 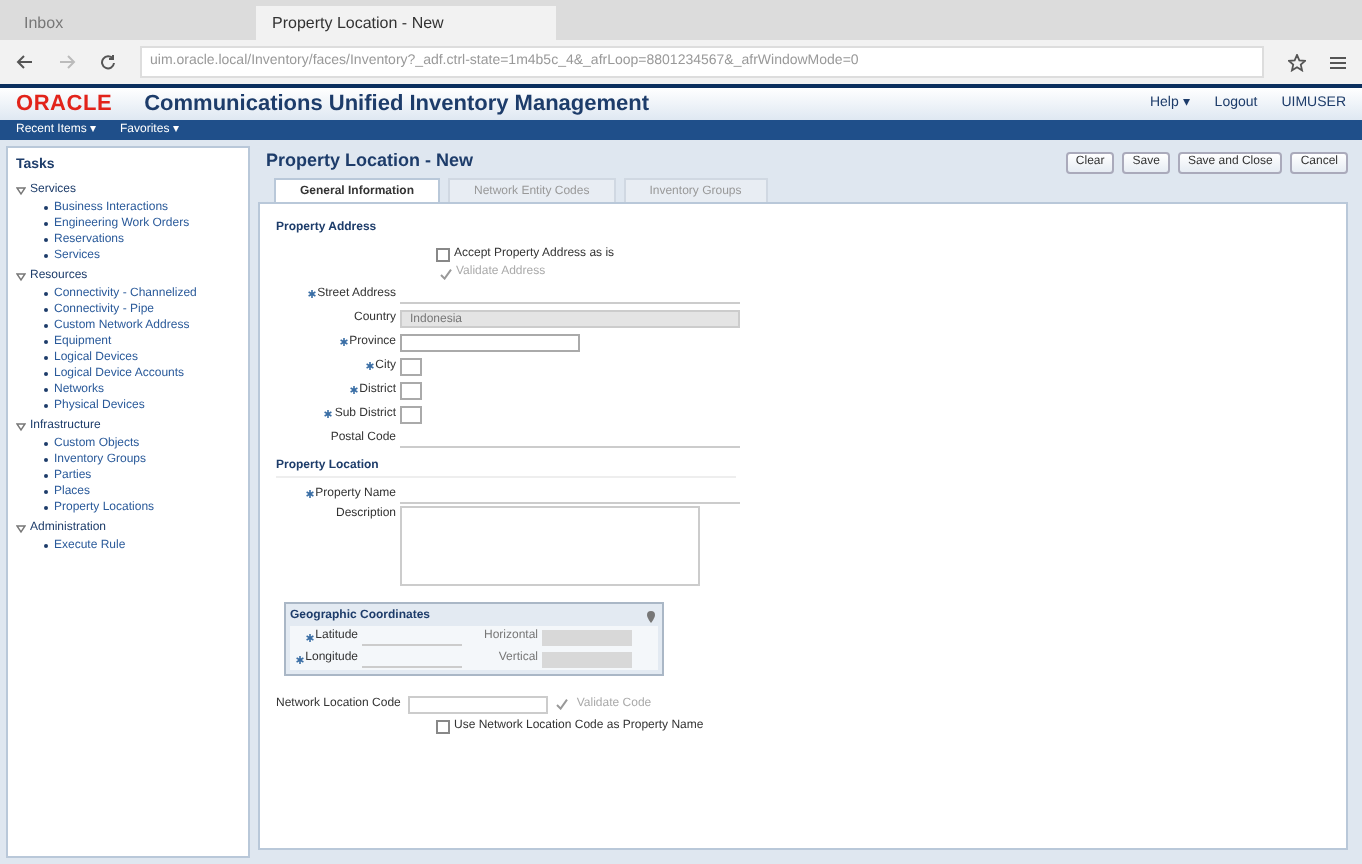 I want to click on browser-tab: Property Location - New, so click(x=406, y=23).